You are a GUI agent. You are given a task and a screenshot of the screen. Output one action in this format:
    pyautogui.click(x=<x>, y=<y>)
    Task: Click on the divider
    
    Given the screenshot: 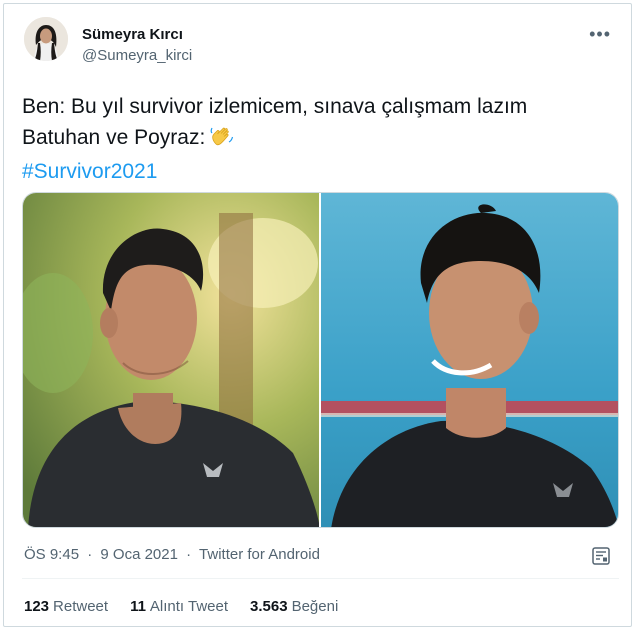 What is the action you would take?
    pyautogui.click(x=320, y=578)
    